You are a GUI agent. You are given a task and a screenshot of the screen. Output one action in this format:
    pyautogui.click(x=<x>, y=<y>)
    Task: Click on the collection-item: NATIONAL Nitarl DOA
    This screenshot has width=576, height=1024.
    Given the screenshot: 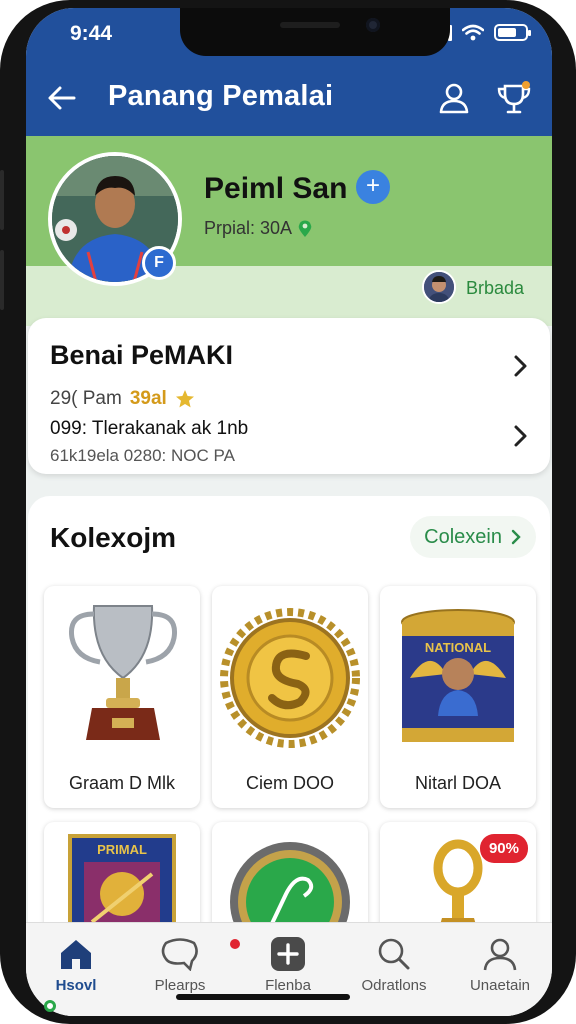 What is the action you would take?
    pyautogui.click(x=458, y=697)
    